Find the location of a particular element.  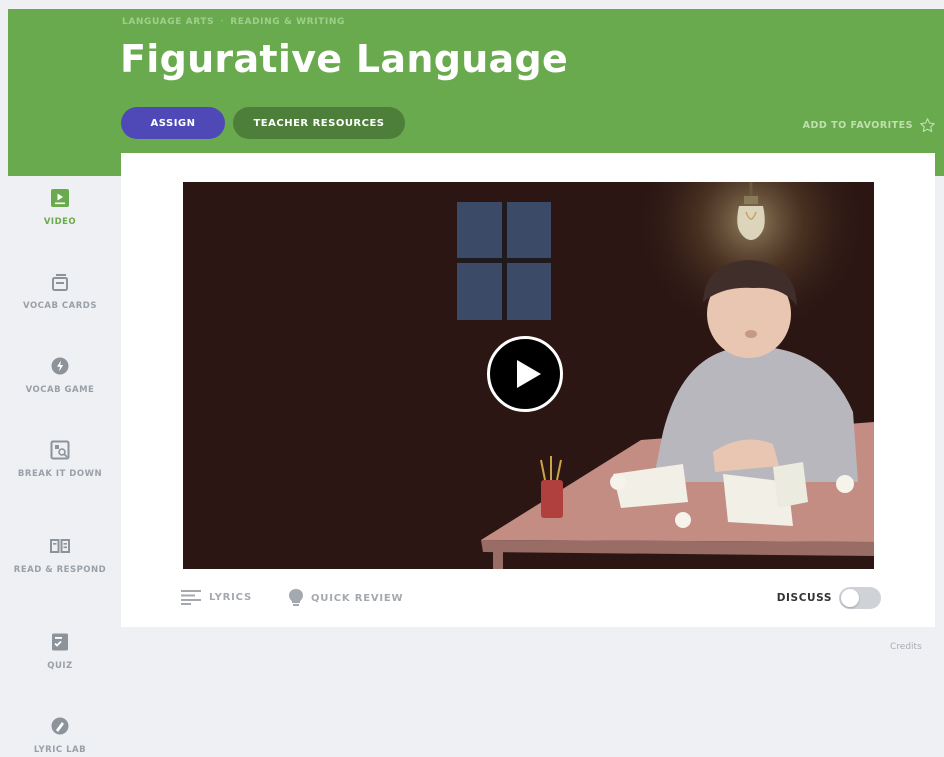

sidebar-item-label: READ & RESPOND is located at coordinates (60, 570).